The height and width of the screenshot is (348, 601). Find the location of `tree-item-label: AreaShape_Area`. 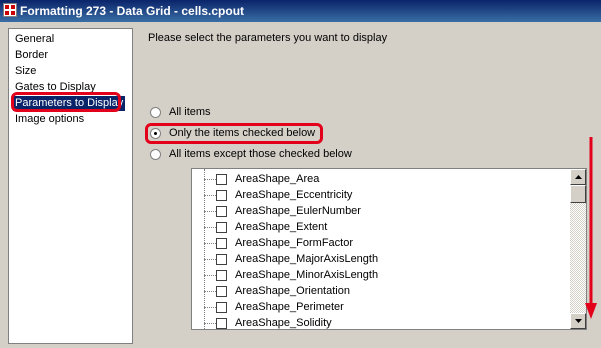

tree-item-label: AreaShape_Area is located at coordinates (277, 179).